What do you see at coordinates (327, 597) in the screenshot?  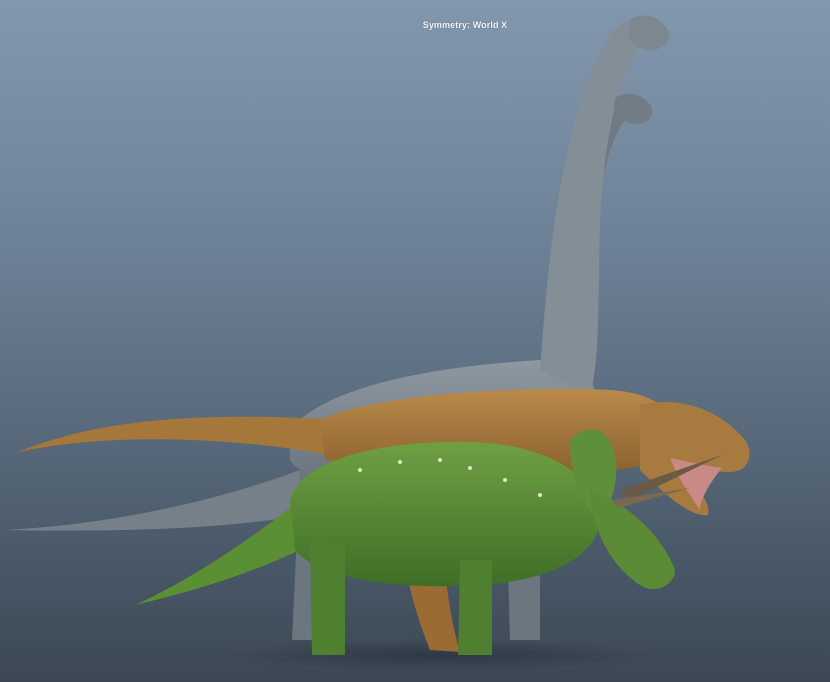 I see `triceratops-hind-leg` at bounding box center [327, 597].